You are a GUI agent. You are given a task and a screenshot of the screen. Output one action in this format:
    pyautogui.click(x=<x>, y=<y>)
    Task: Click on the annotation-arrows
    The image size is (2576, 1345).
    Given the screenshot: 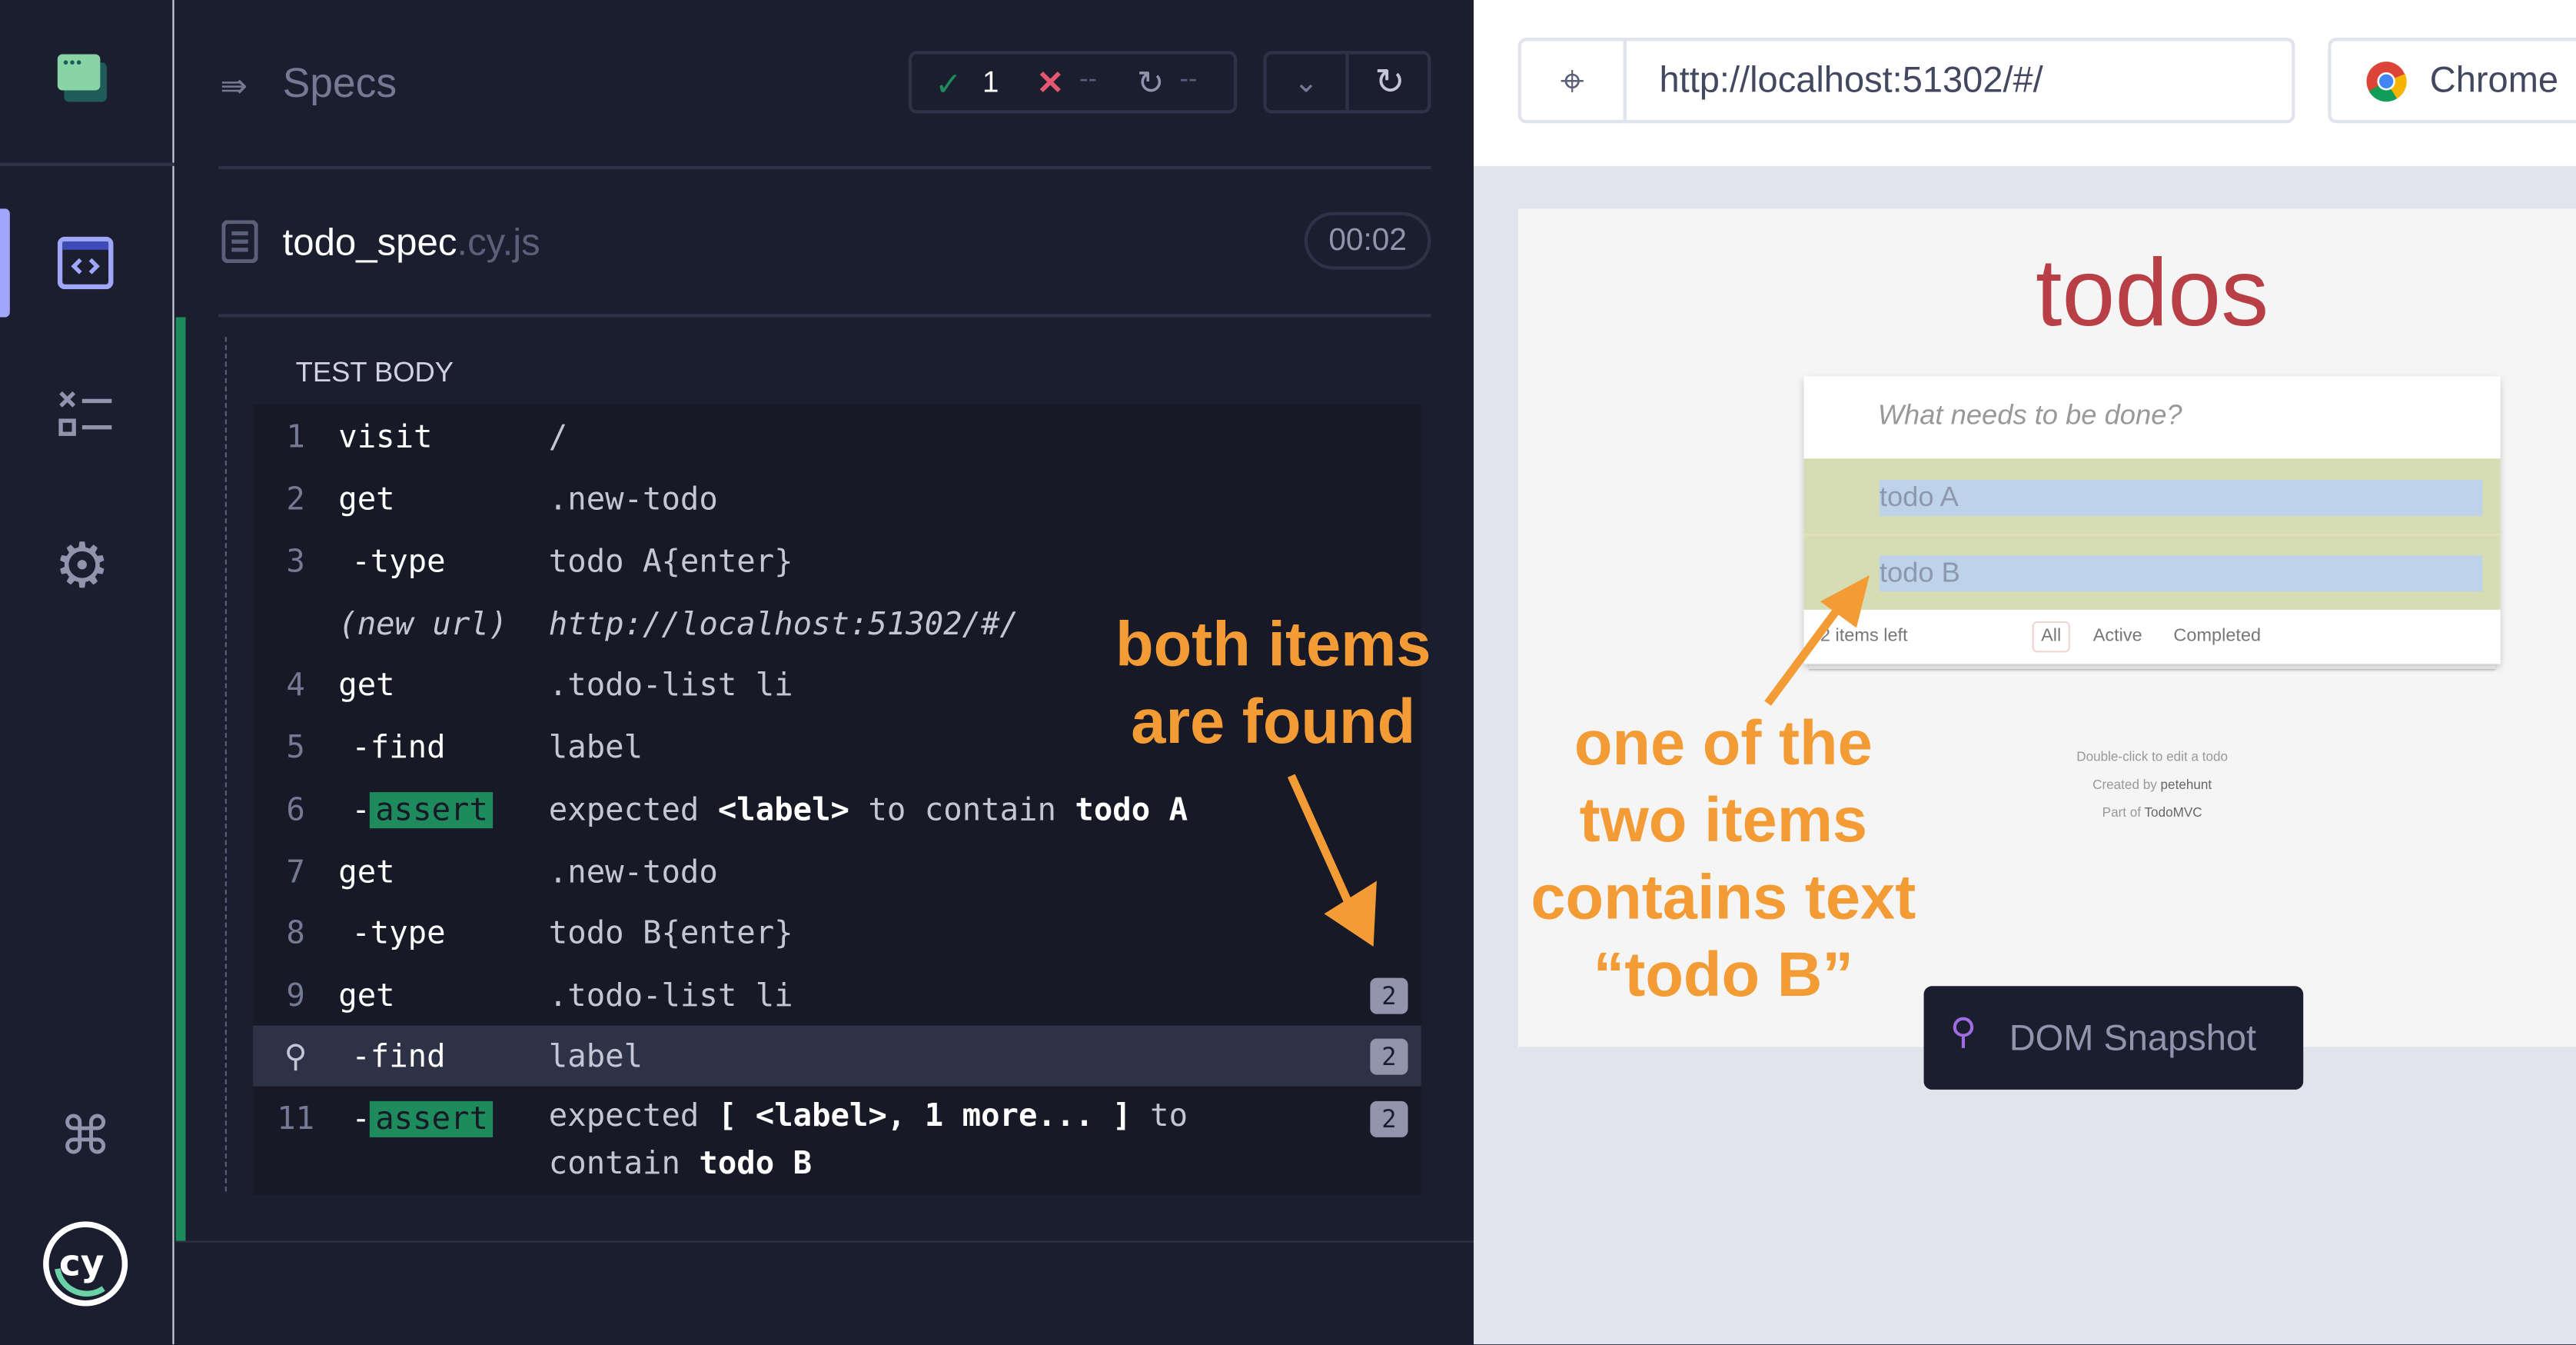 What is the action you would take?
    pyautogui.click(x=1578, y=760)
    